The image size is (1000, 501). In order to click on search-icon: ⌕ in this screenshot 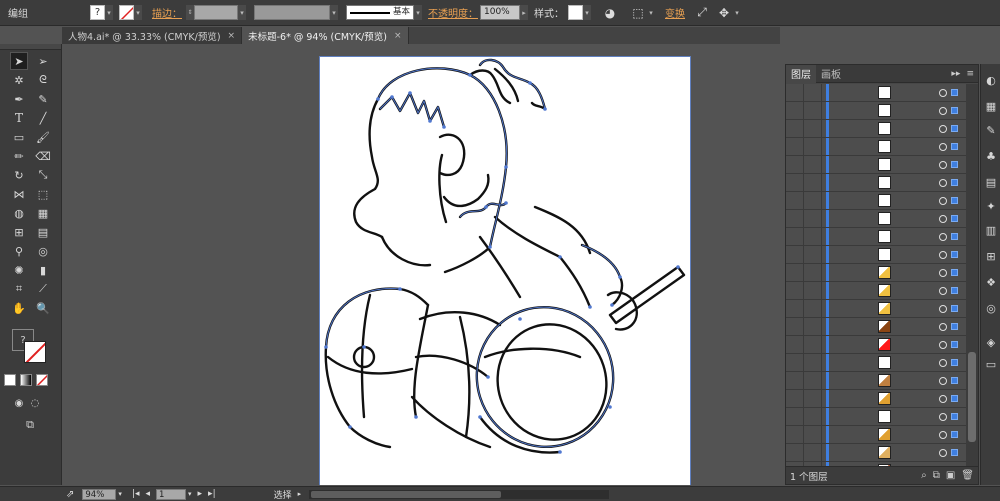, I will do `click(924, 475)`.